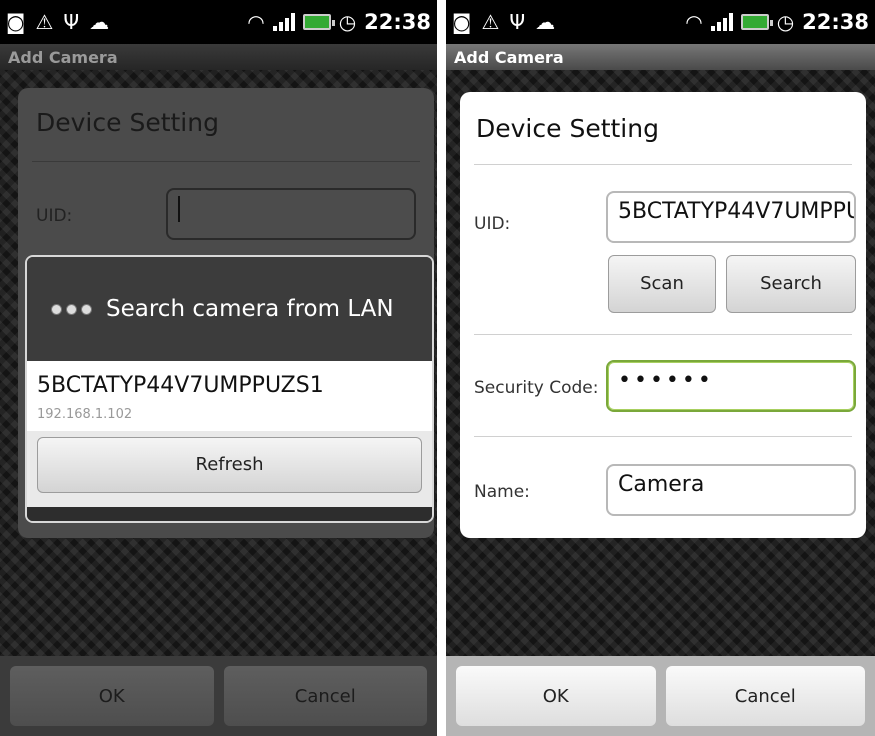 The width and height of the screenshot is (875, 736). I want to click on text-cursor, so click(179, 209).